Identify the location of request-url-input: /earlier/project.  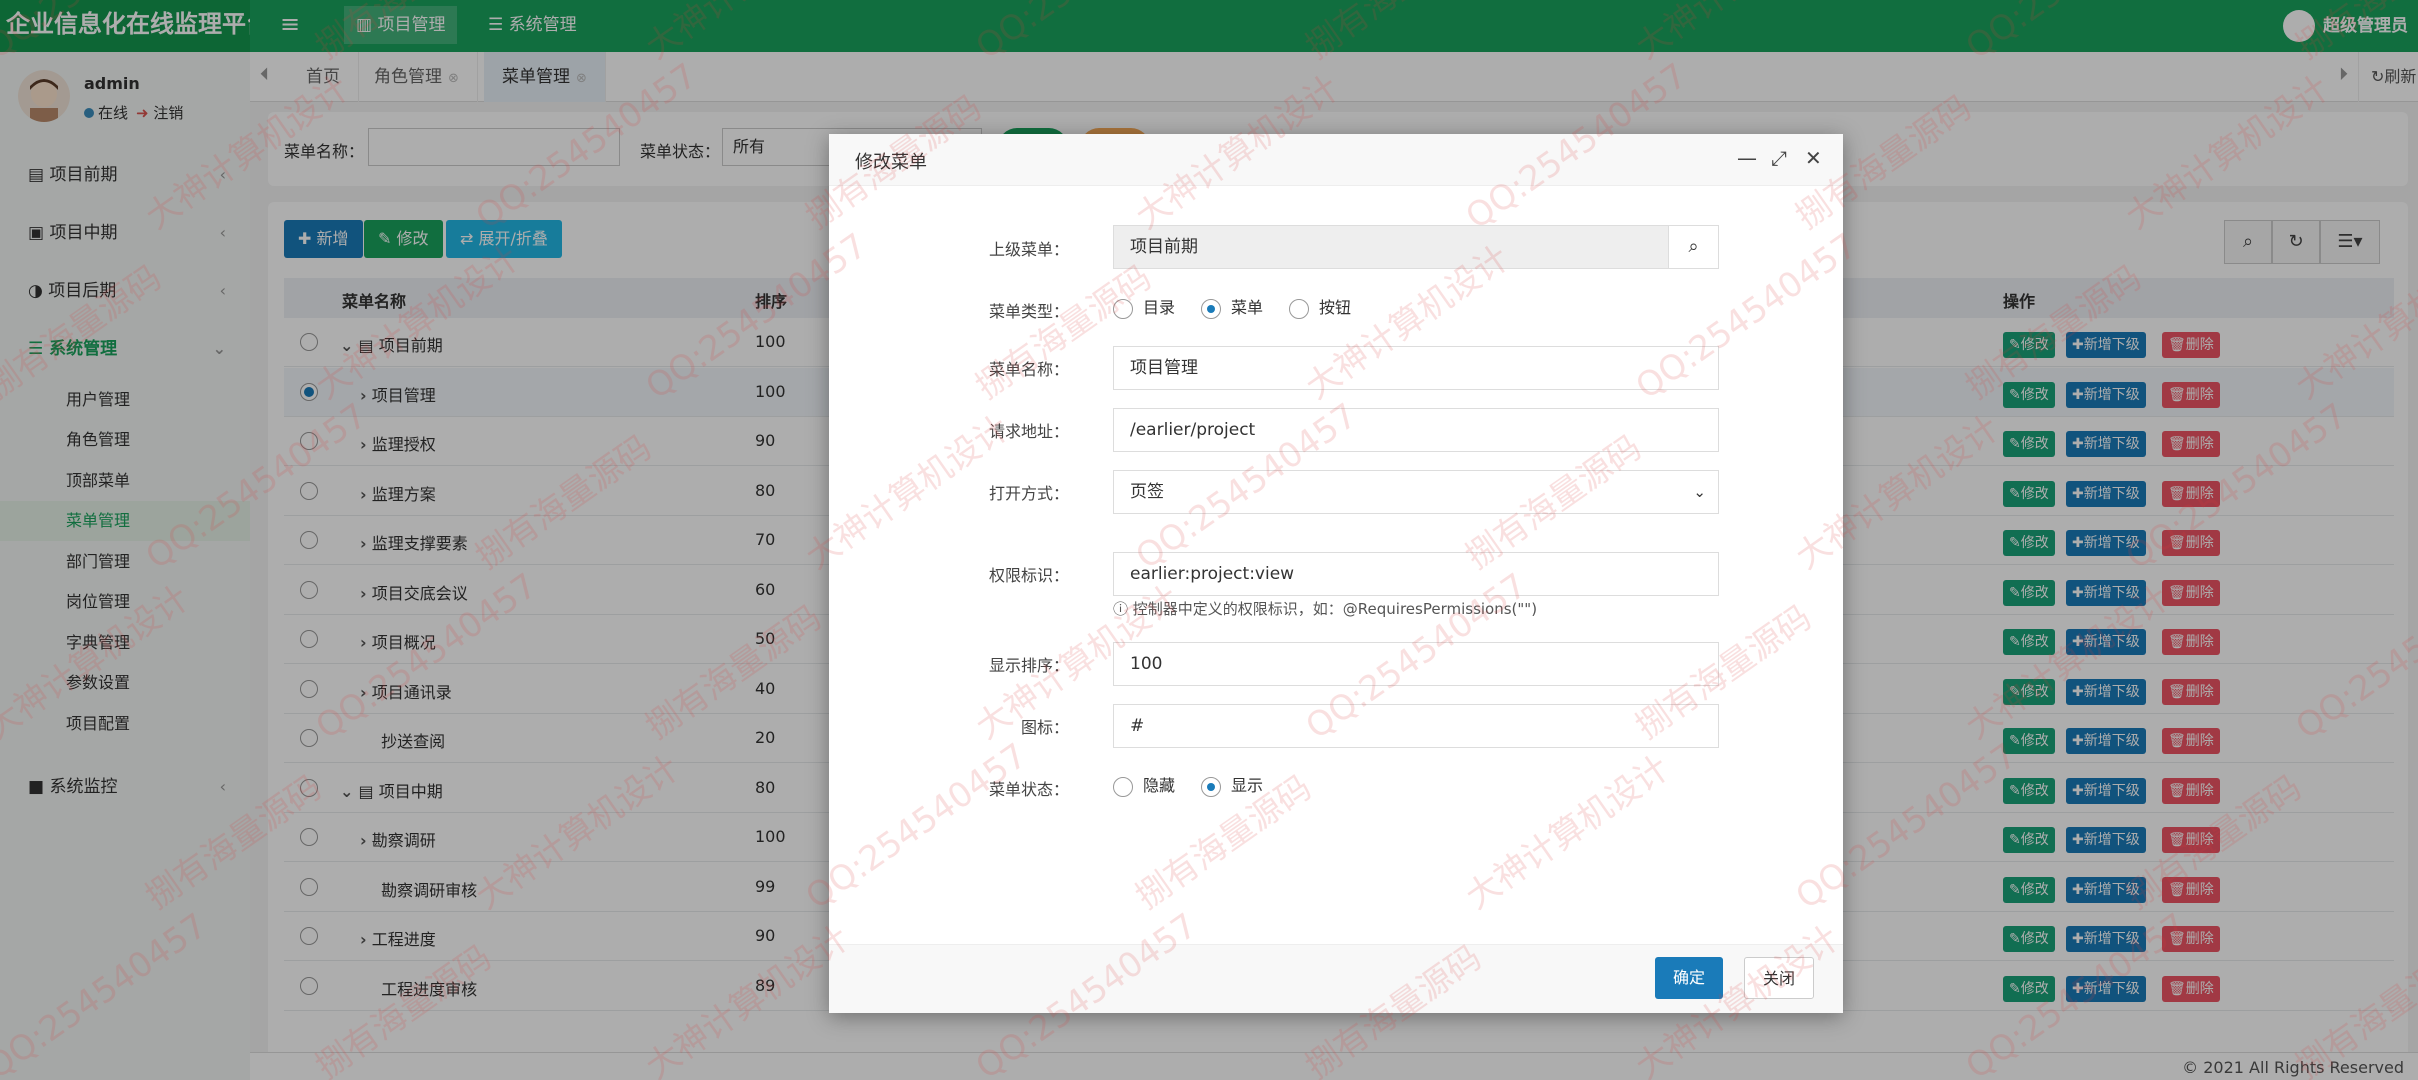
(1416, 430).